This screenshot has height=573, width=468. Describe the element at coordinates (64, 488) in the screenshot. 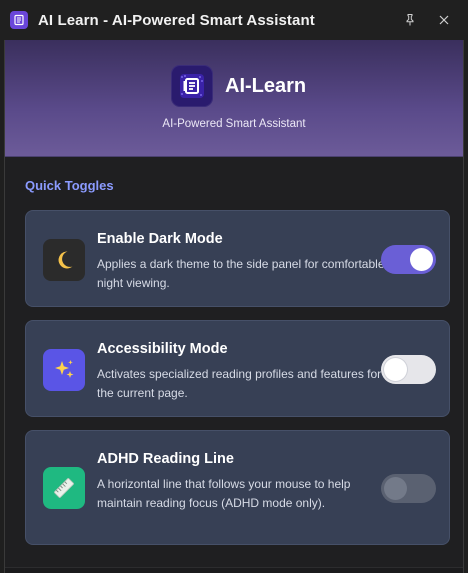

I see `ruler-icon` at that location.